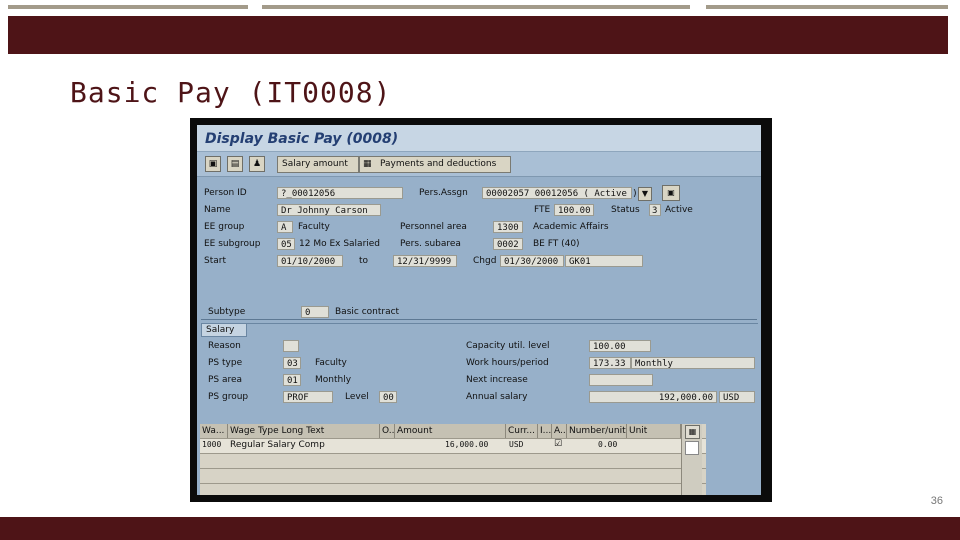 The height and width of the screenshot is (540, 960). I want to click on reason-label: Reason, so click(224, 346).